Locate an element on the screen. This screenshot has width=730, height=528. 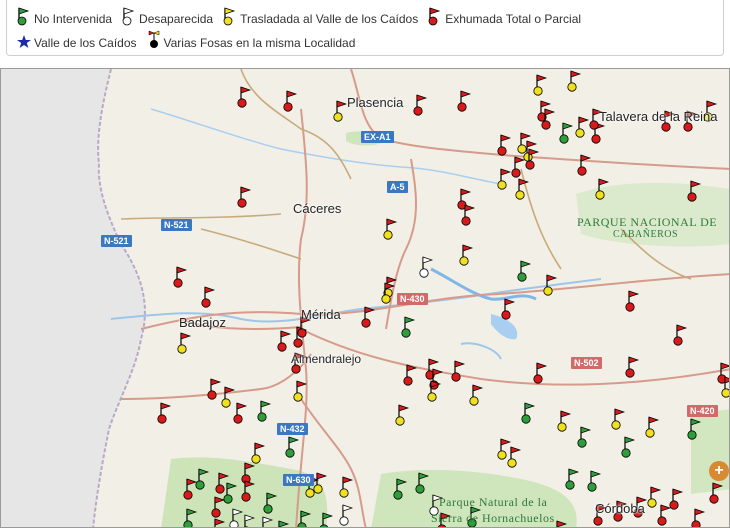
white-flag-icon is located at coordinates (128, 16).